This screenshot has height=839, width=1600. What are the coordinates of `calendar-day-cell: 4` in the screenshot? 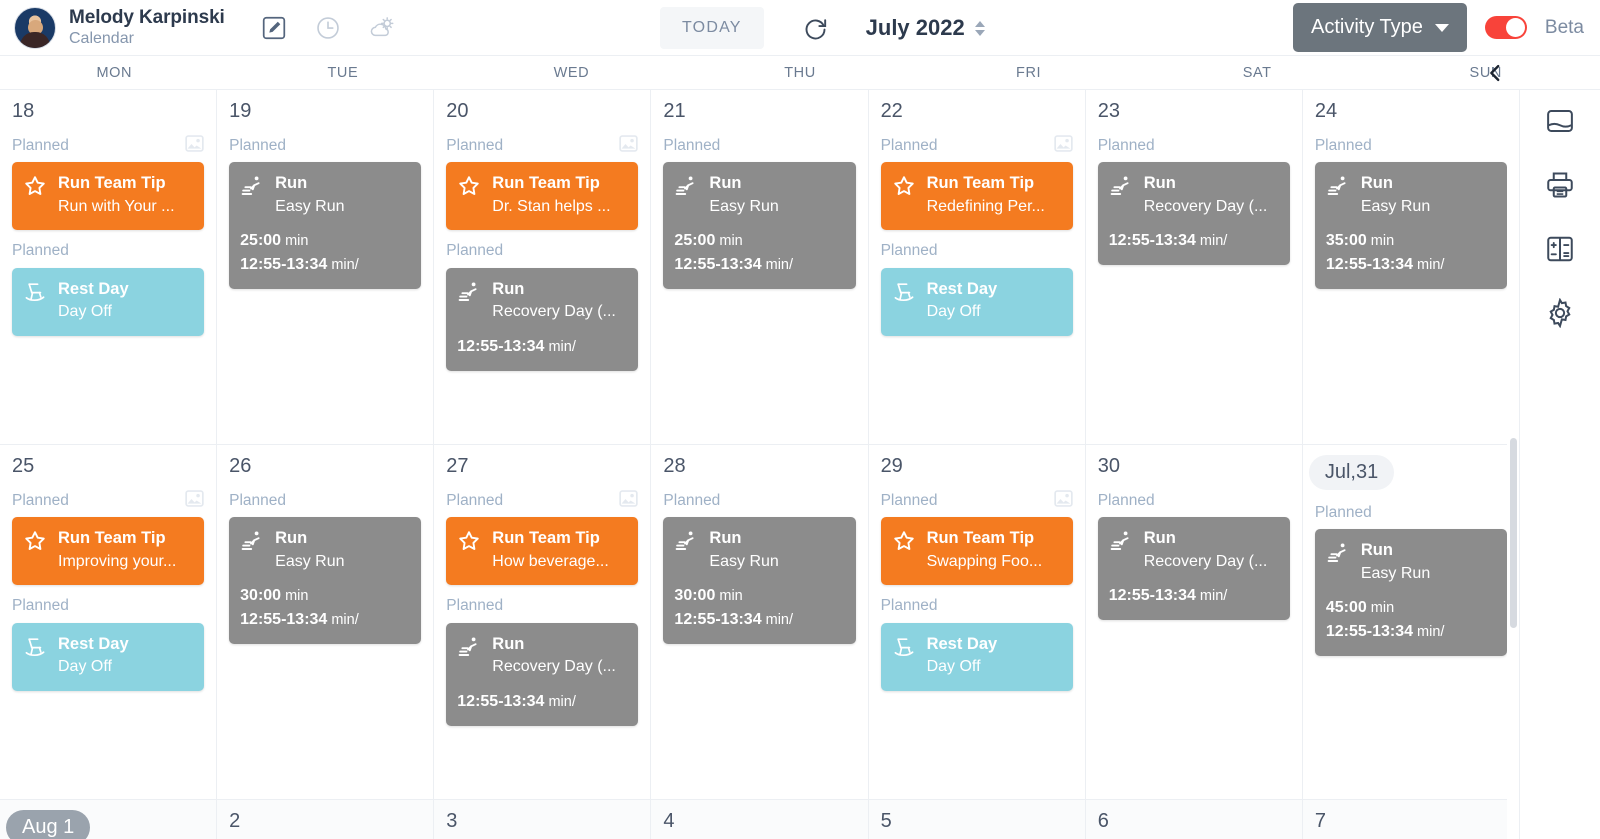 It's located at (760, 819).